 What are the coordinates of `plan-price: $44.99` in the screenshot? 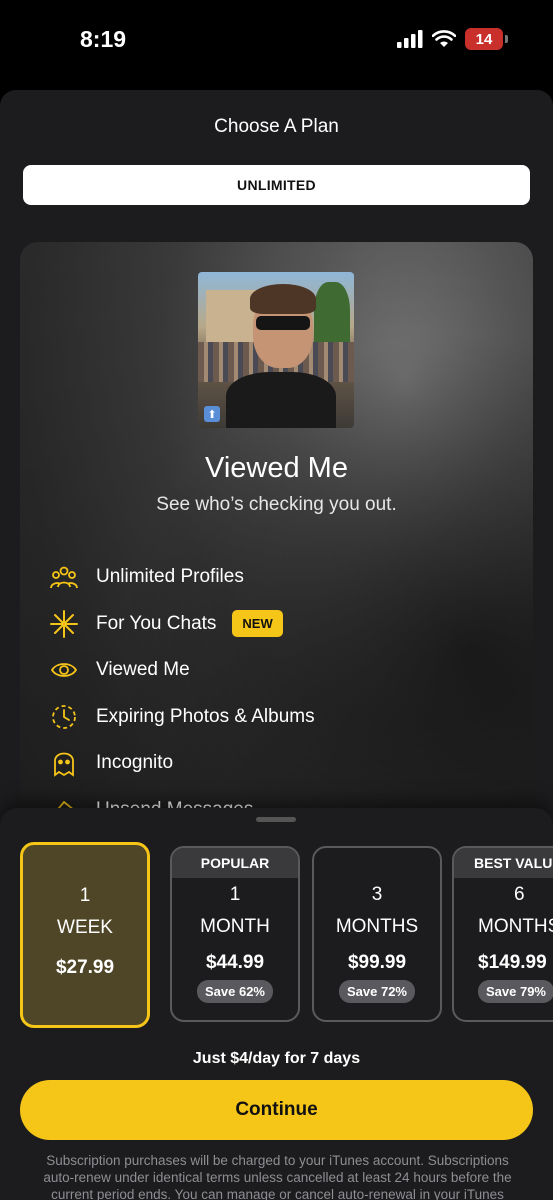 It's located at (235, 962).